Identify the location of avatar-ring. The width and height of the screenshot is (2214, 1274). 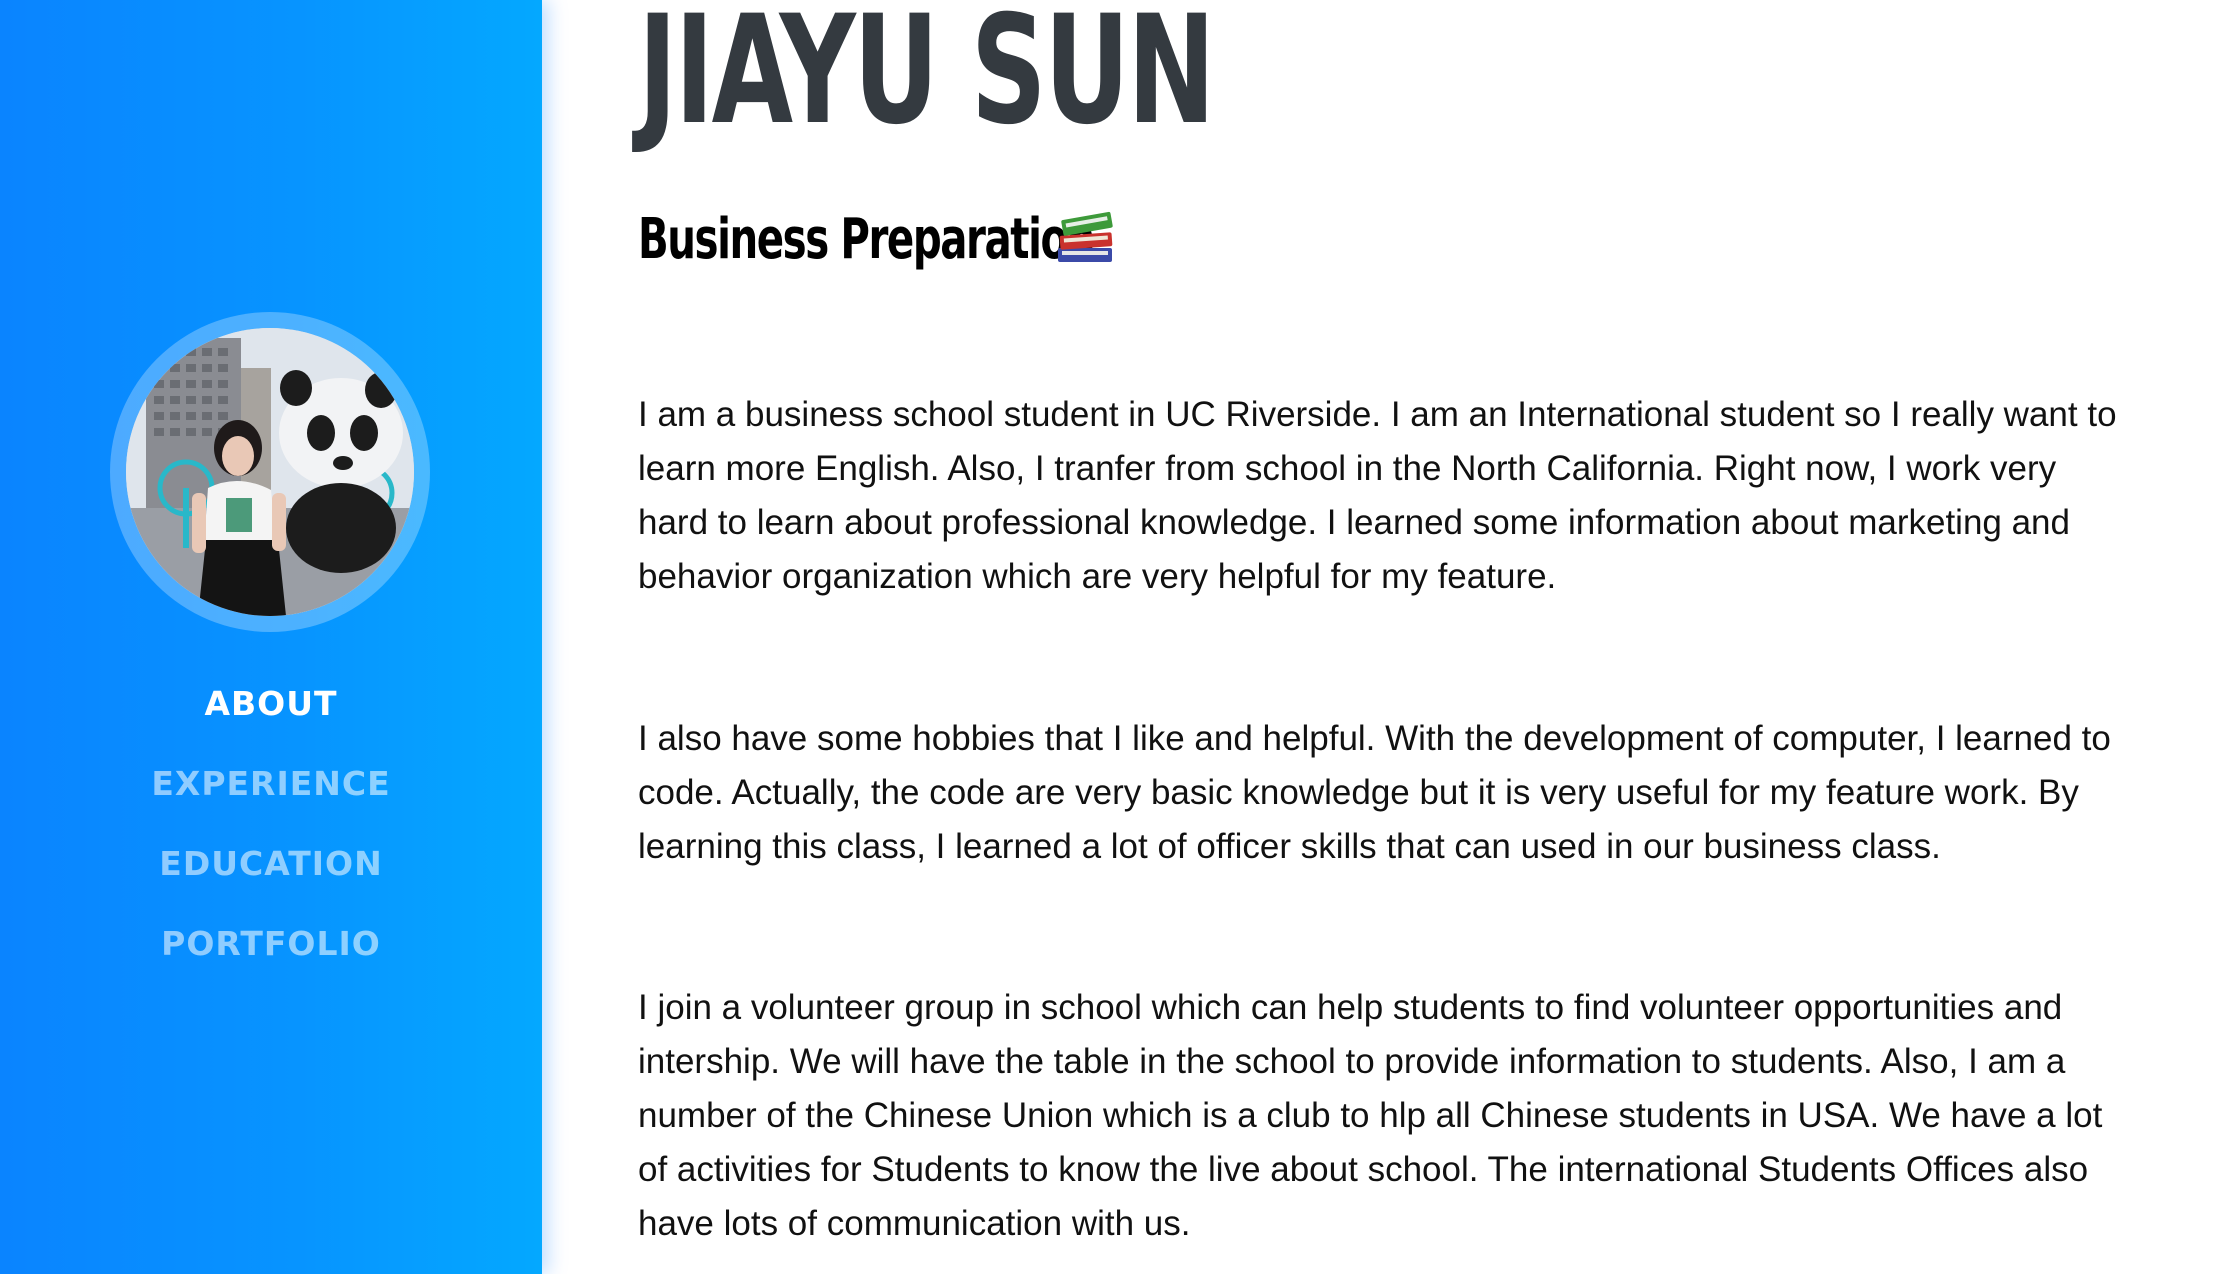
(270, 472).